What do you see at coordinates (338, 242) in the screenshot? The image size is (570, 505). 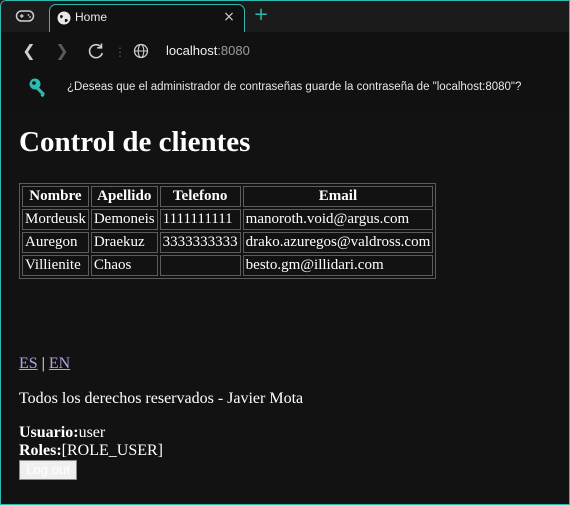 I see `cell-email: drako.azuregos@valdross.com` at bounding box center [338, 242].